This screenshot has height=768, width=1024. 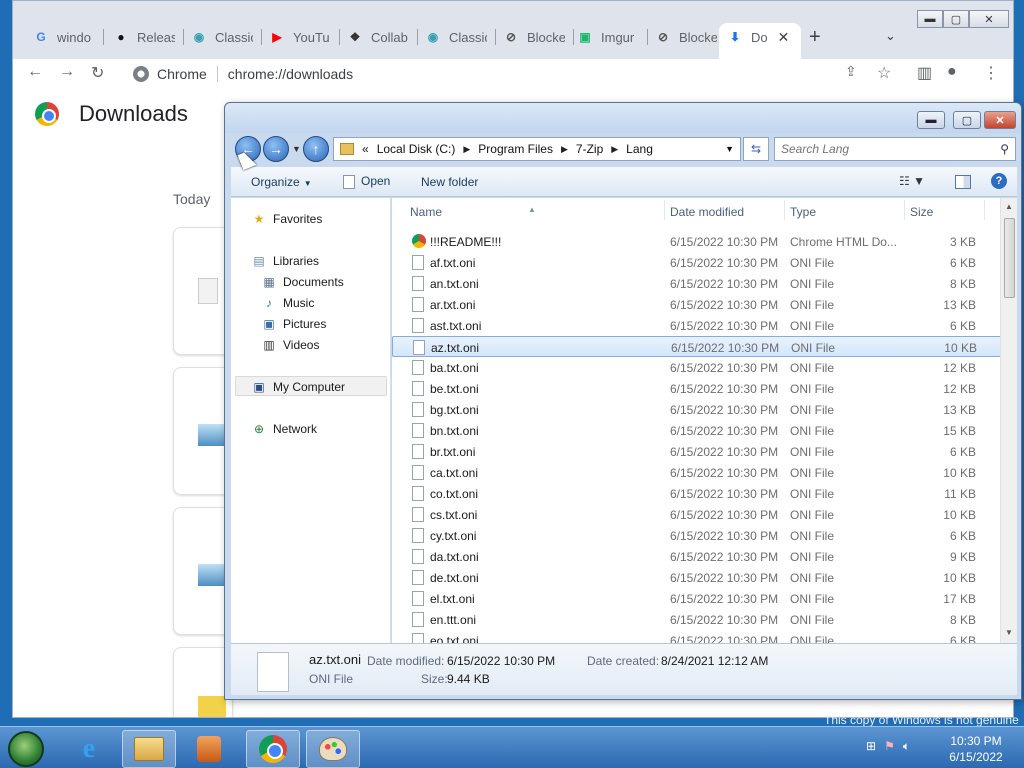 I want to click on search-box: ⚲, so click(x=895, y=149).